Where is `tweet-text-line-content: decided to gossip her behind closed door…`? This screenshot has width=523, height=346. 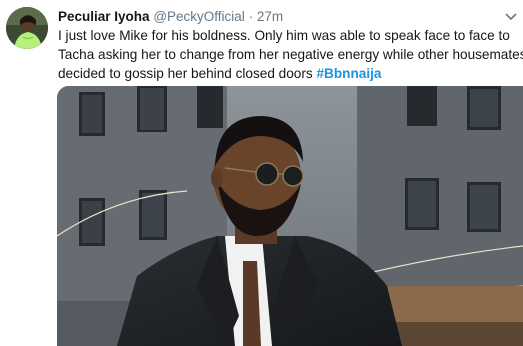 tweet-text-line-content: decided to gossip her behind closed door… is located at coordinates (185, 73).